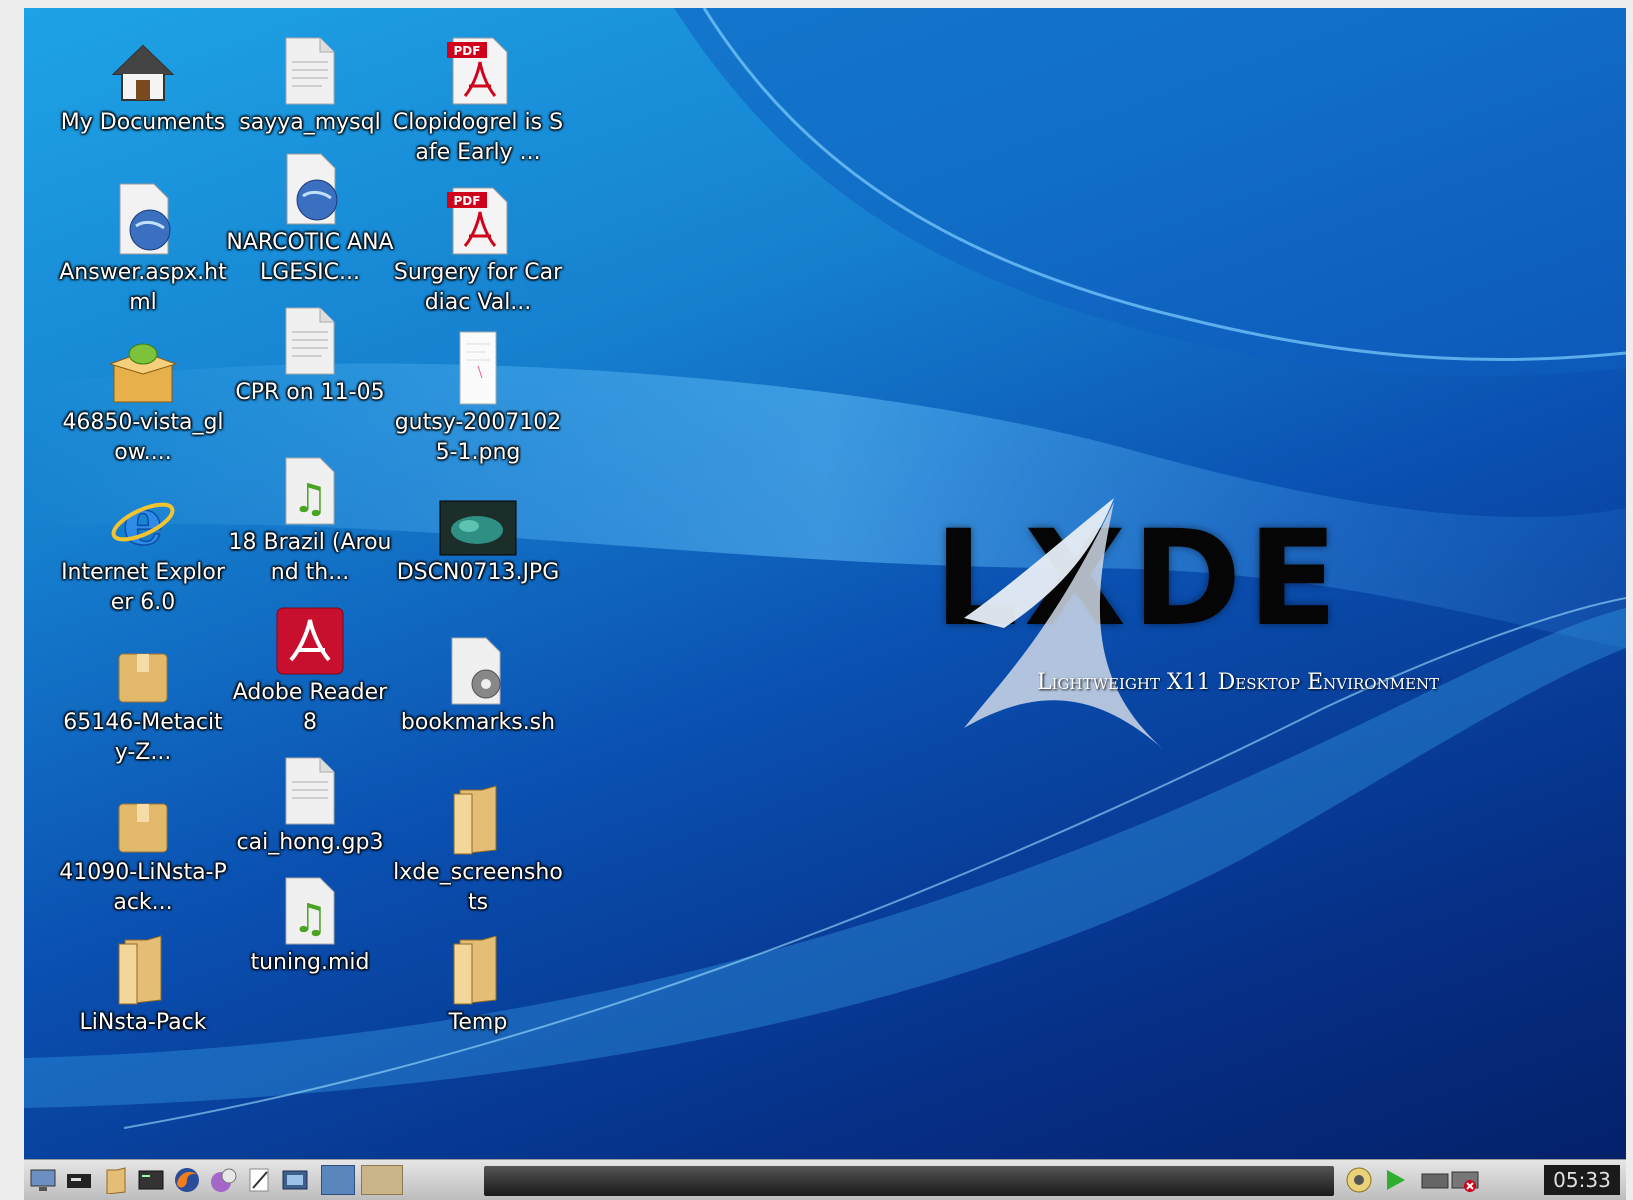  What do you see at coordinates (115, 1180) in the screenshot?
I see `file-manager-icon` at bounding box center [115, 1180].